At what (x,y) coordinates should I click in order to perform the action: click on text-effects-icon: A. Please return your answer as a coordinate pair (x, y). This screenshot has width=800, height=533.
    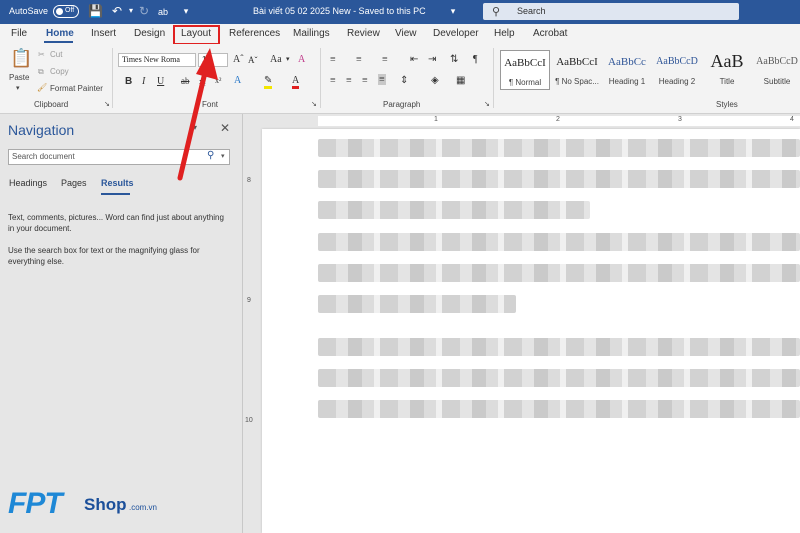
    Looking at the image, I should click on (237, 80).